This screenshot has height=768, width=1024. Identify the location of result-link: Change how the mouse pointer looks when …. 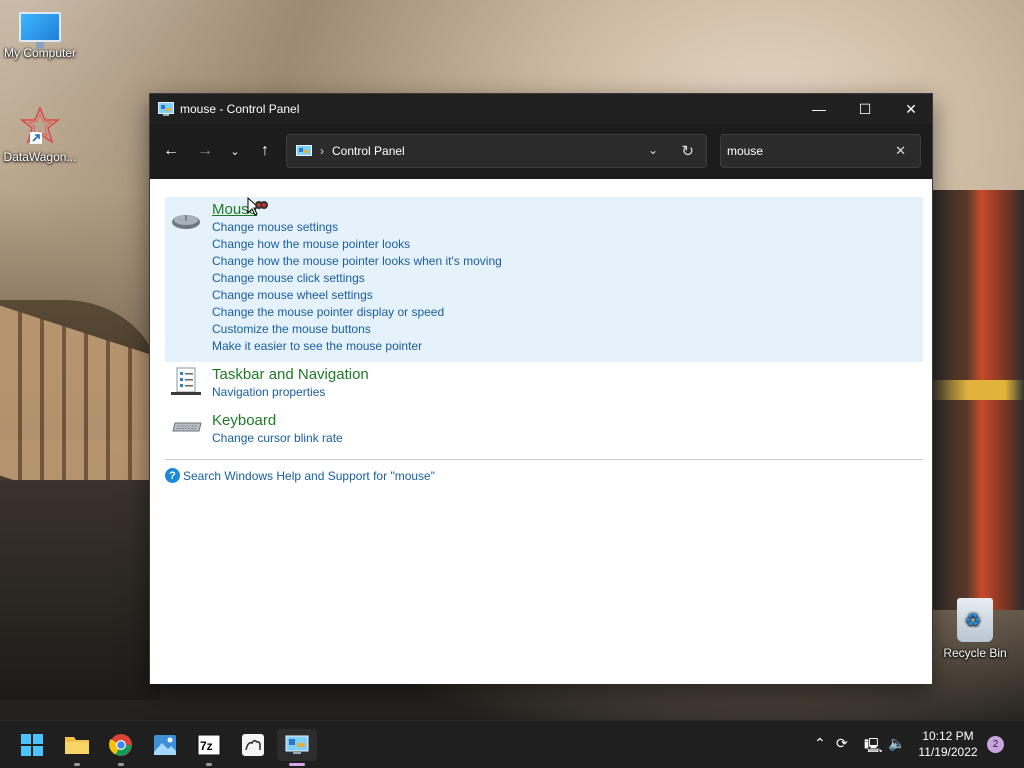
(357, 261).